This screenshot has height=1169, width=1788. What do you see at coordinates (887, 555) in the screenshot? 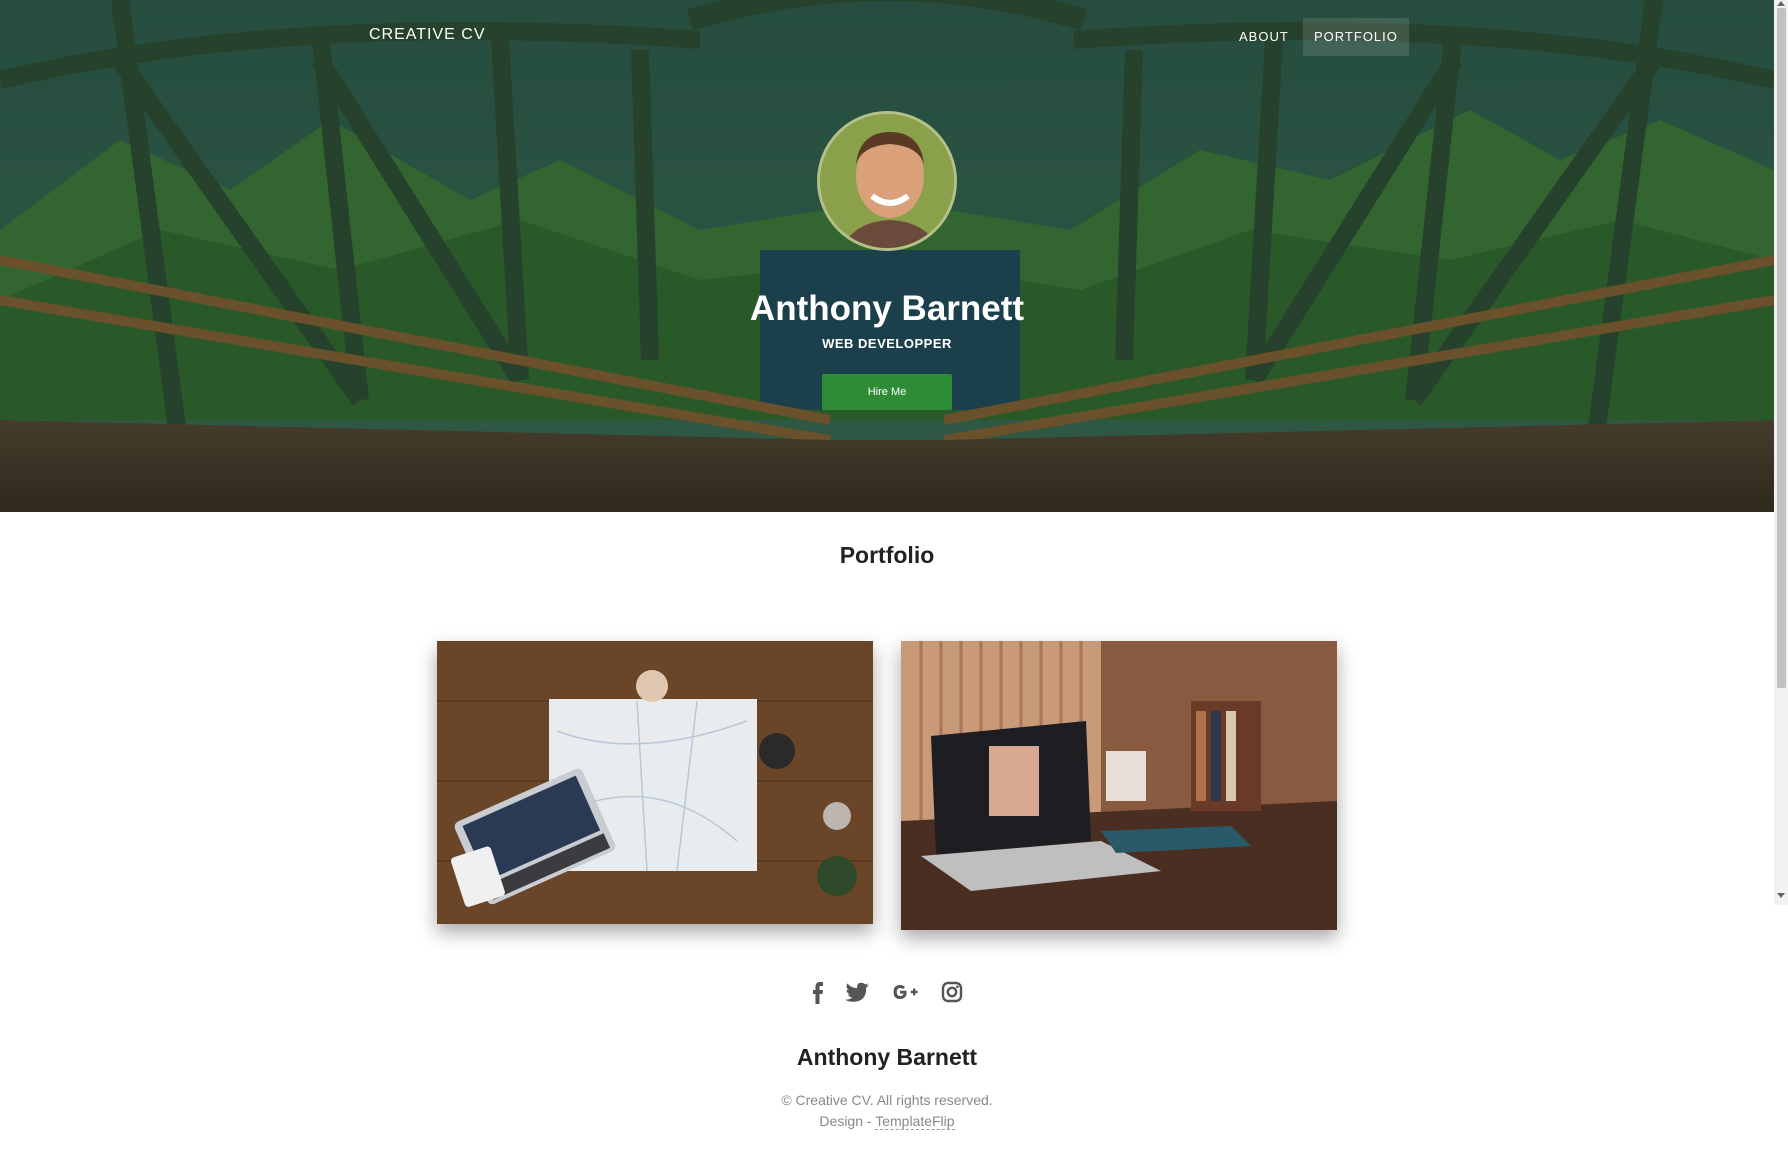
I see `portfolio-title: Portfolio` at bounding box center [887, 555].